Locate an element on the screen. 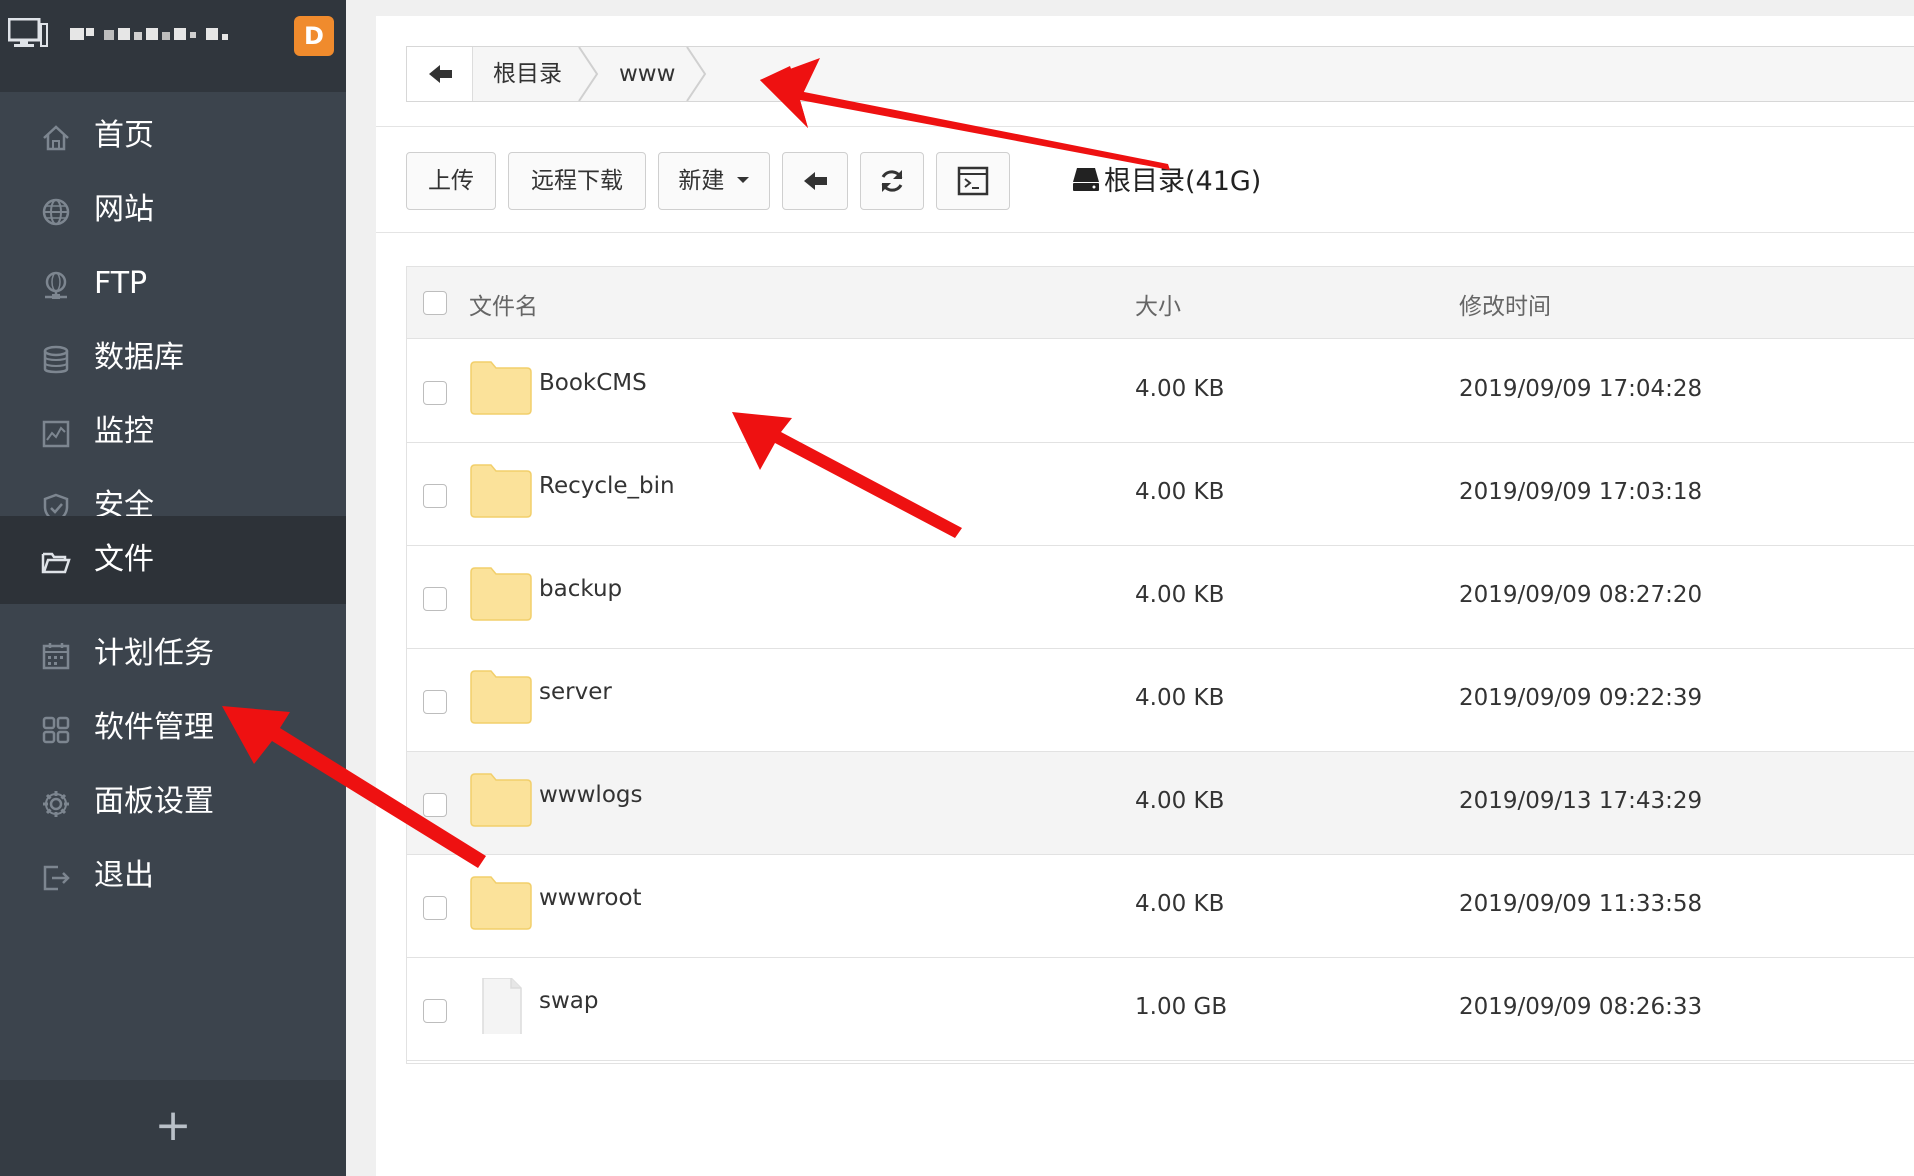 The height and width of the screenshot is (1176, 1914). grid-icon is located at coordinates (56, 730).